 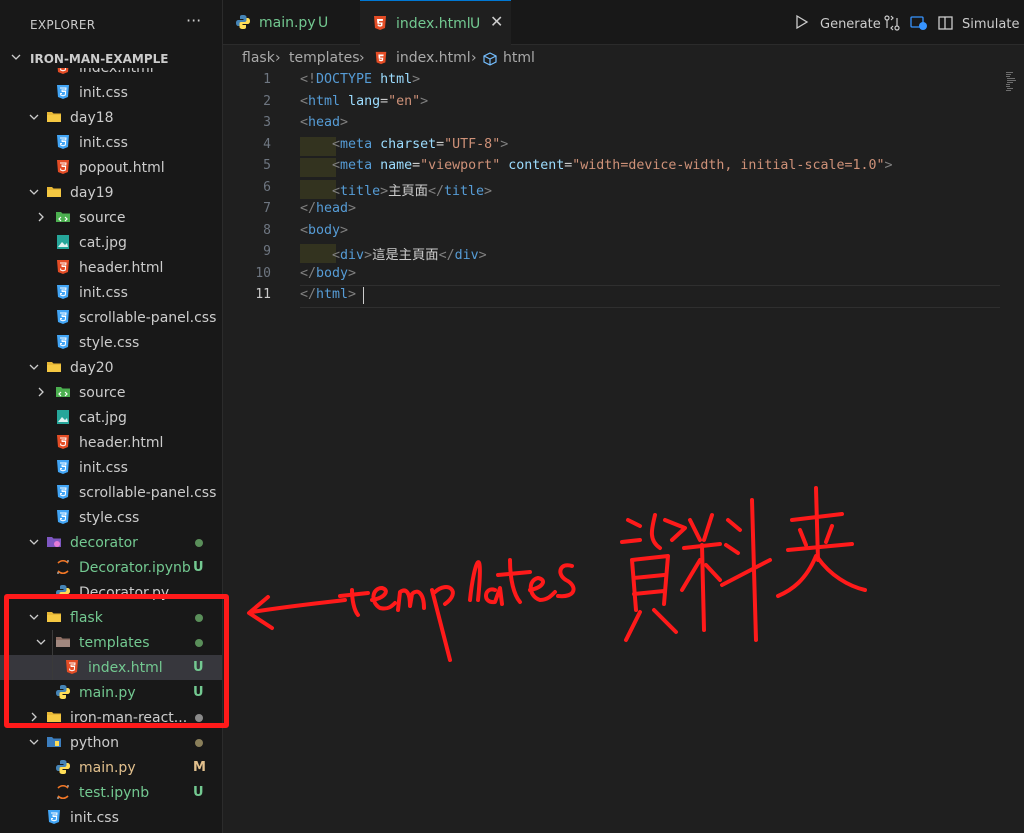 I want to click on code-token: div, so click(x=352, y=255).